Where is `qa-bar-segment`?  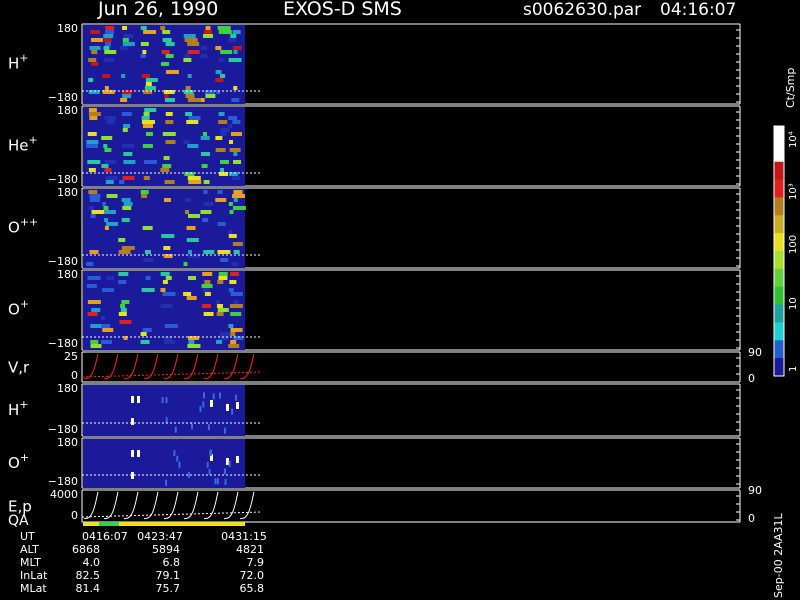 qa-bar-segment is located at coordinates (109, 524).